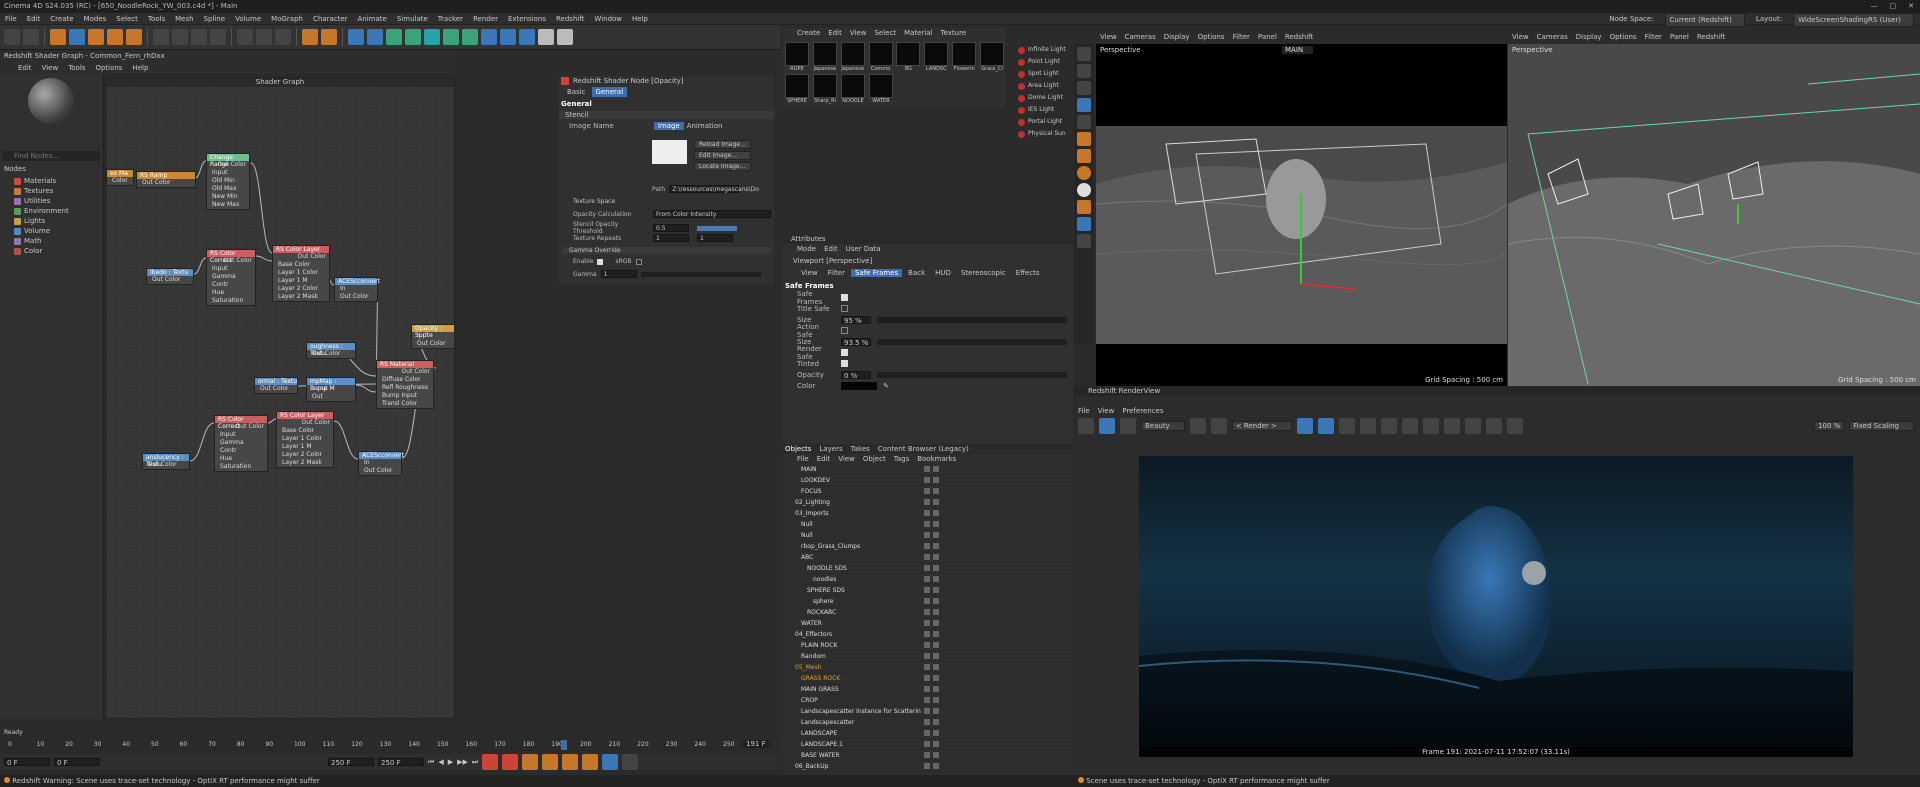  What do you see at coordinates (1496, 606) in the screenshot?
I see `render-image: Frame 191: 2021-07-11 17:52:07 (33.11s)` at bounding box center [1496, 606].